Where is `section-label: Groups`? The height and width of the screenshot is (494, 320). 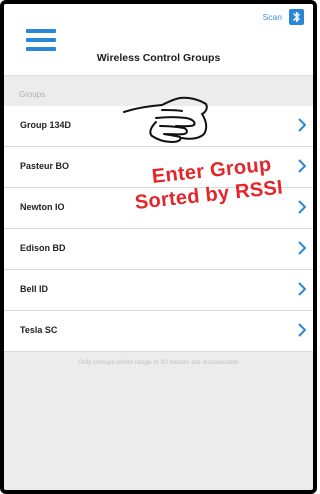 section-label: Groups is located at coordinates (32, 94).